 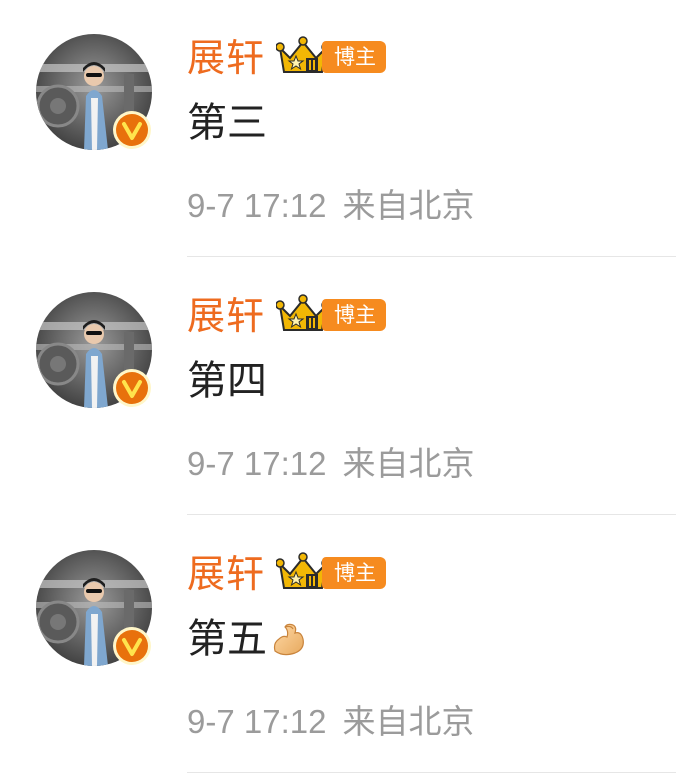 I want to click on comment-text: 第三, so click(x=227, y=123).